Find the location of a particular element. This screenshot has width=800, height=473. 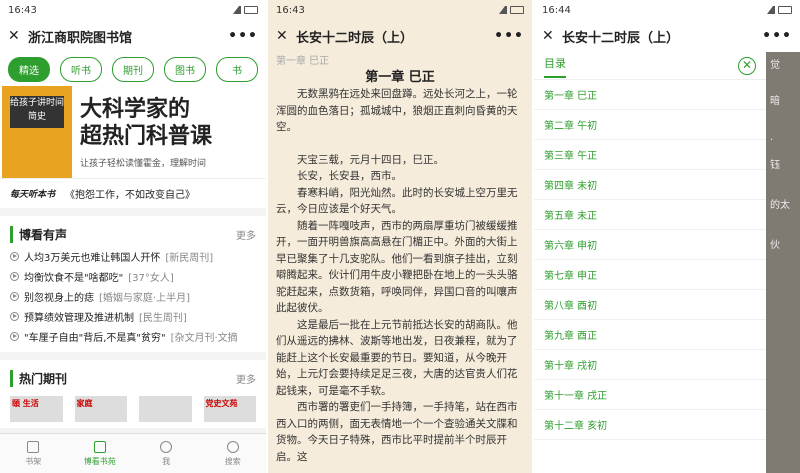

toc-item: 第五章 未正 is located at coordinates (650, 215).